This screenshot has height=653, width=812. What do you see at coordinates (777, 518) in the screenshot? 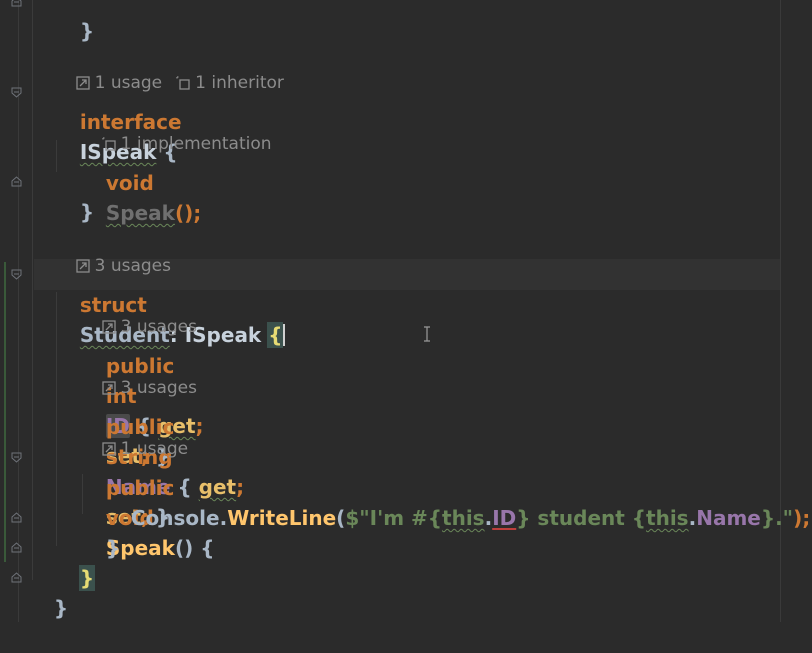
I see `string-literal: }."` at bounding box center [777, 518].